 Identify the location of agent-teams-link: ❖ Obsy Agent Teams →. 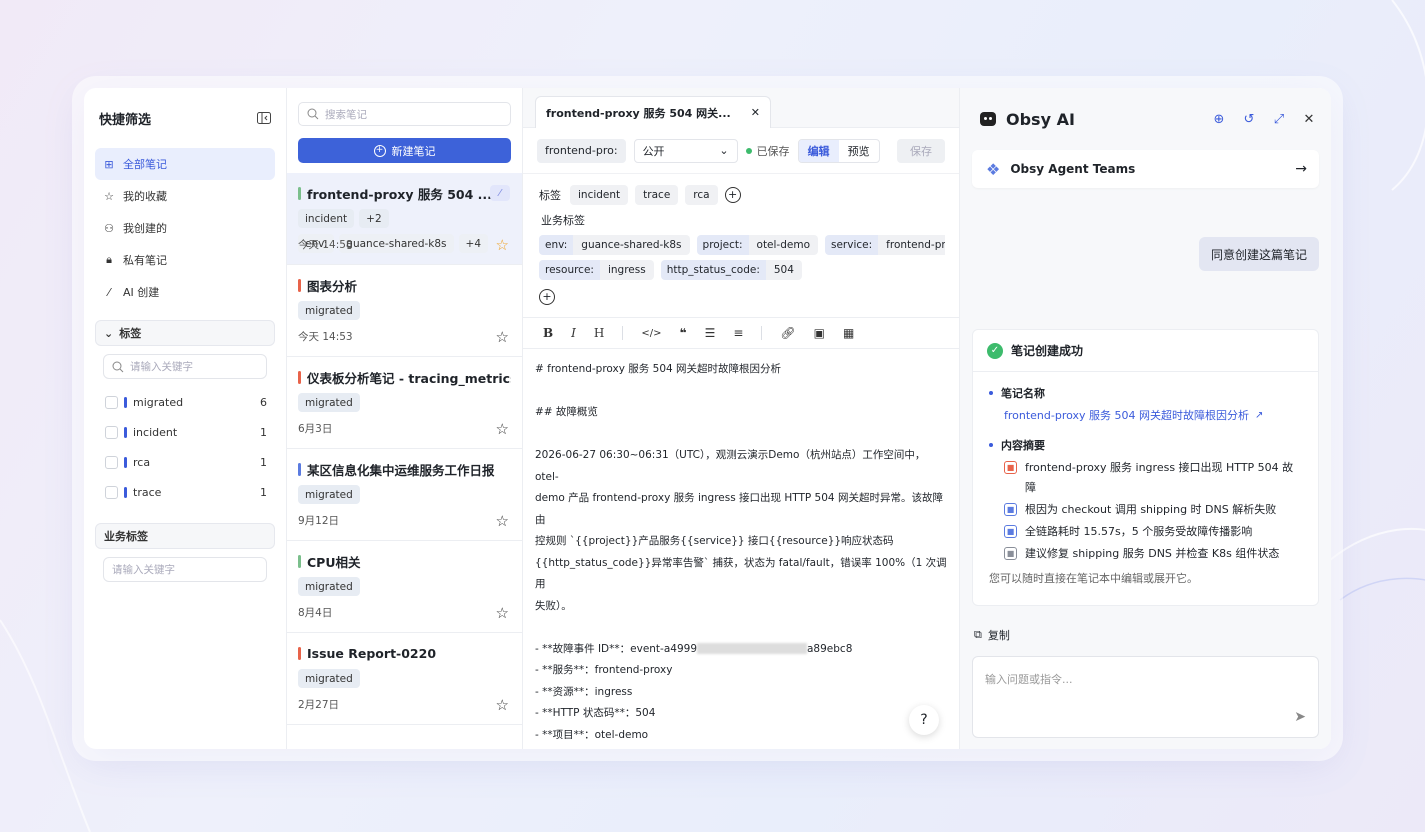
(1145, 169).